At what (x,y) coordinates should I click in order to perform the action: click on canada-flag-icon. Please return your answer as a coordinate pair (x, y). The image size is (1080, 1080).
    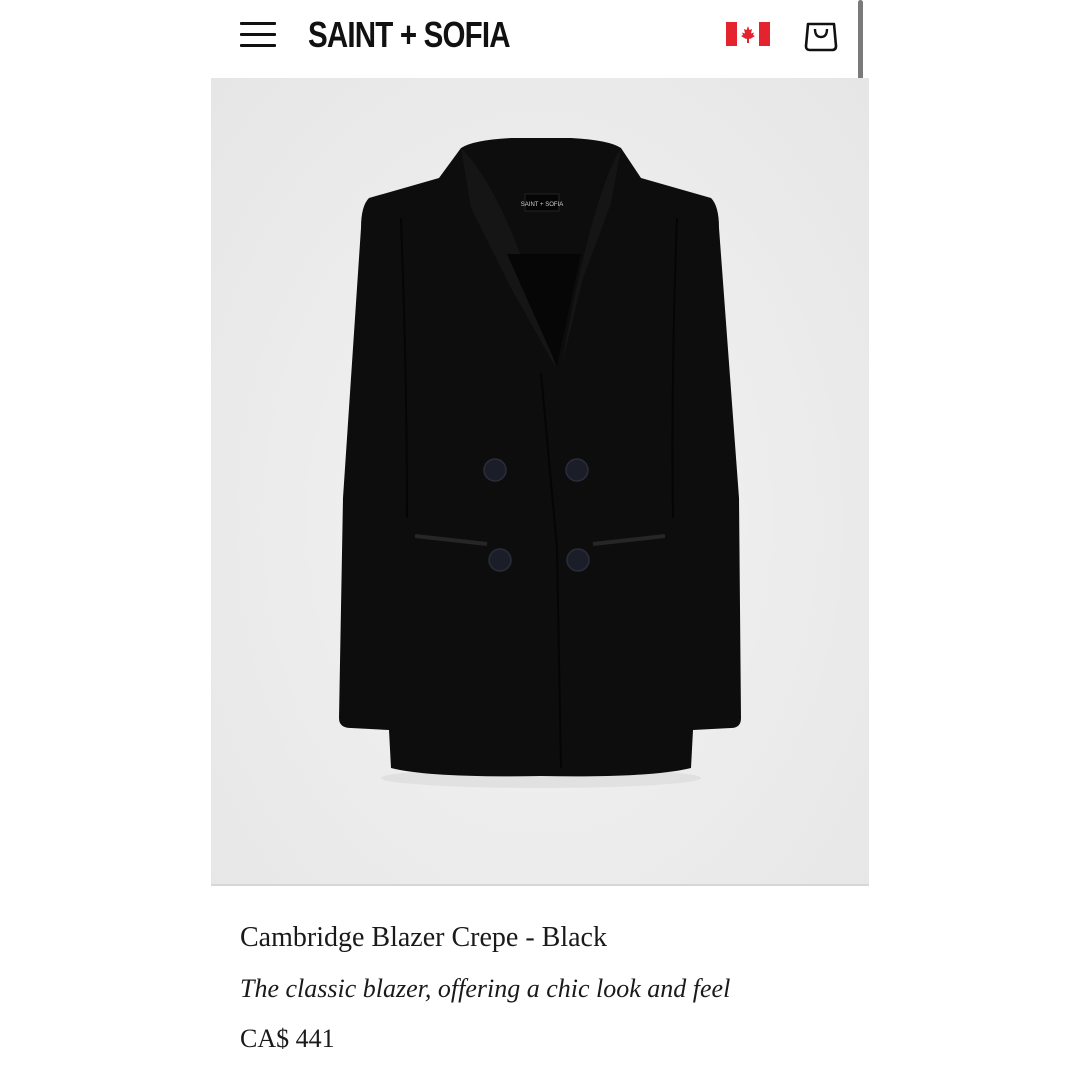
    Looking at the image, I should click on (748, 34).